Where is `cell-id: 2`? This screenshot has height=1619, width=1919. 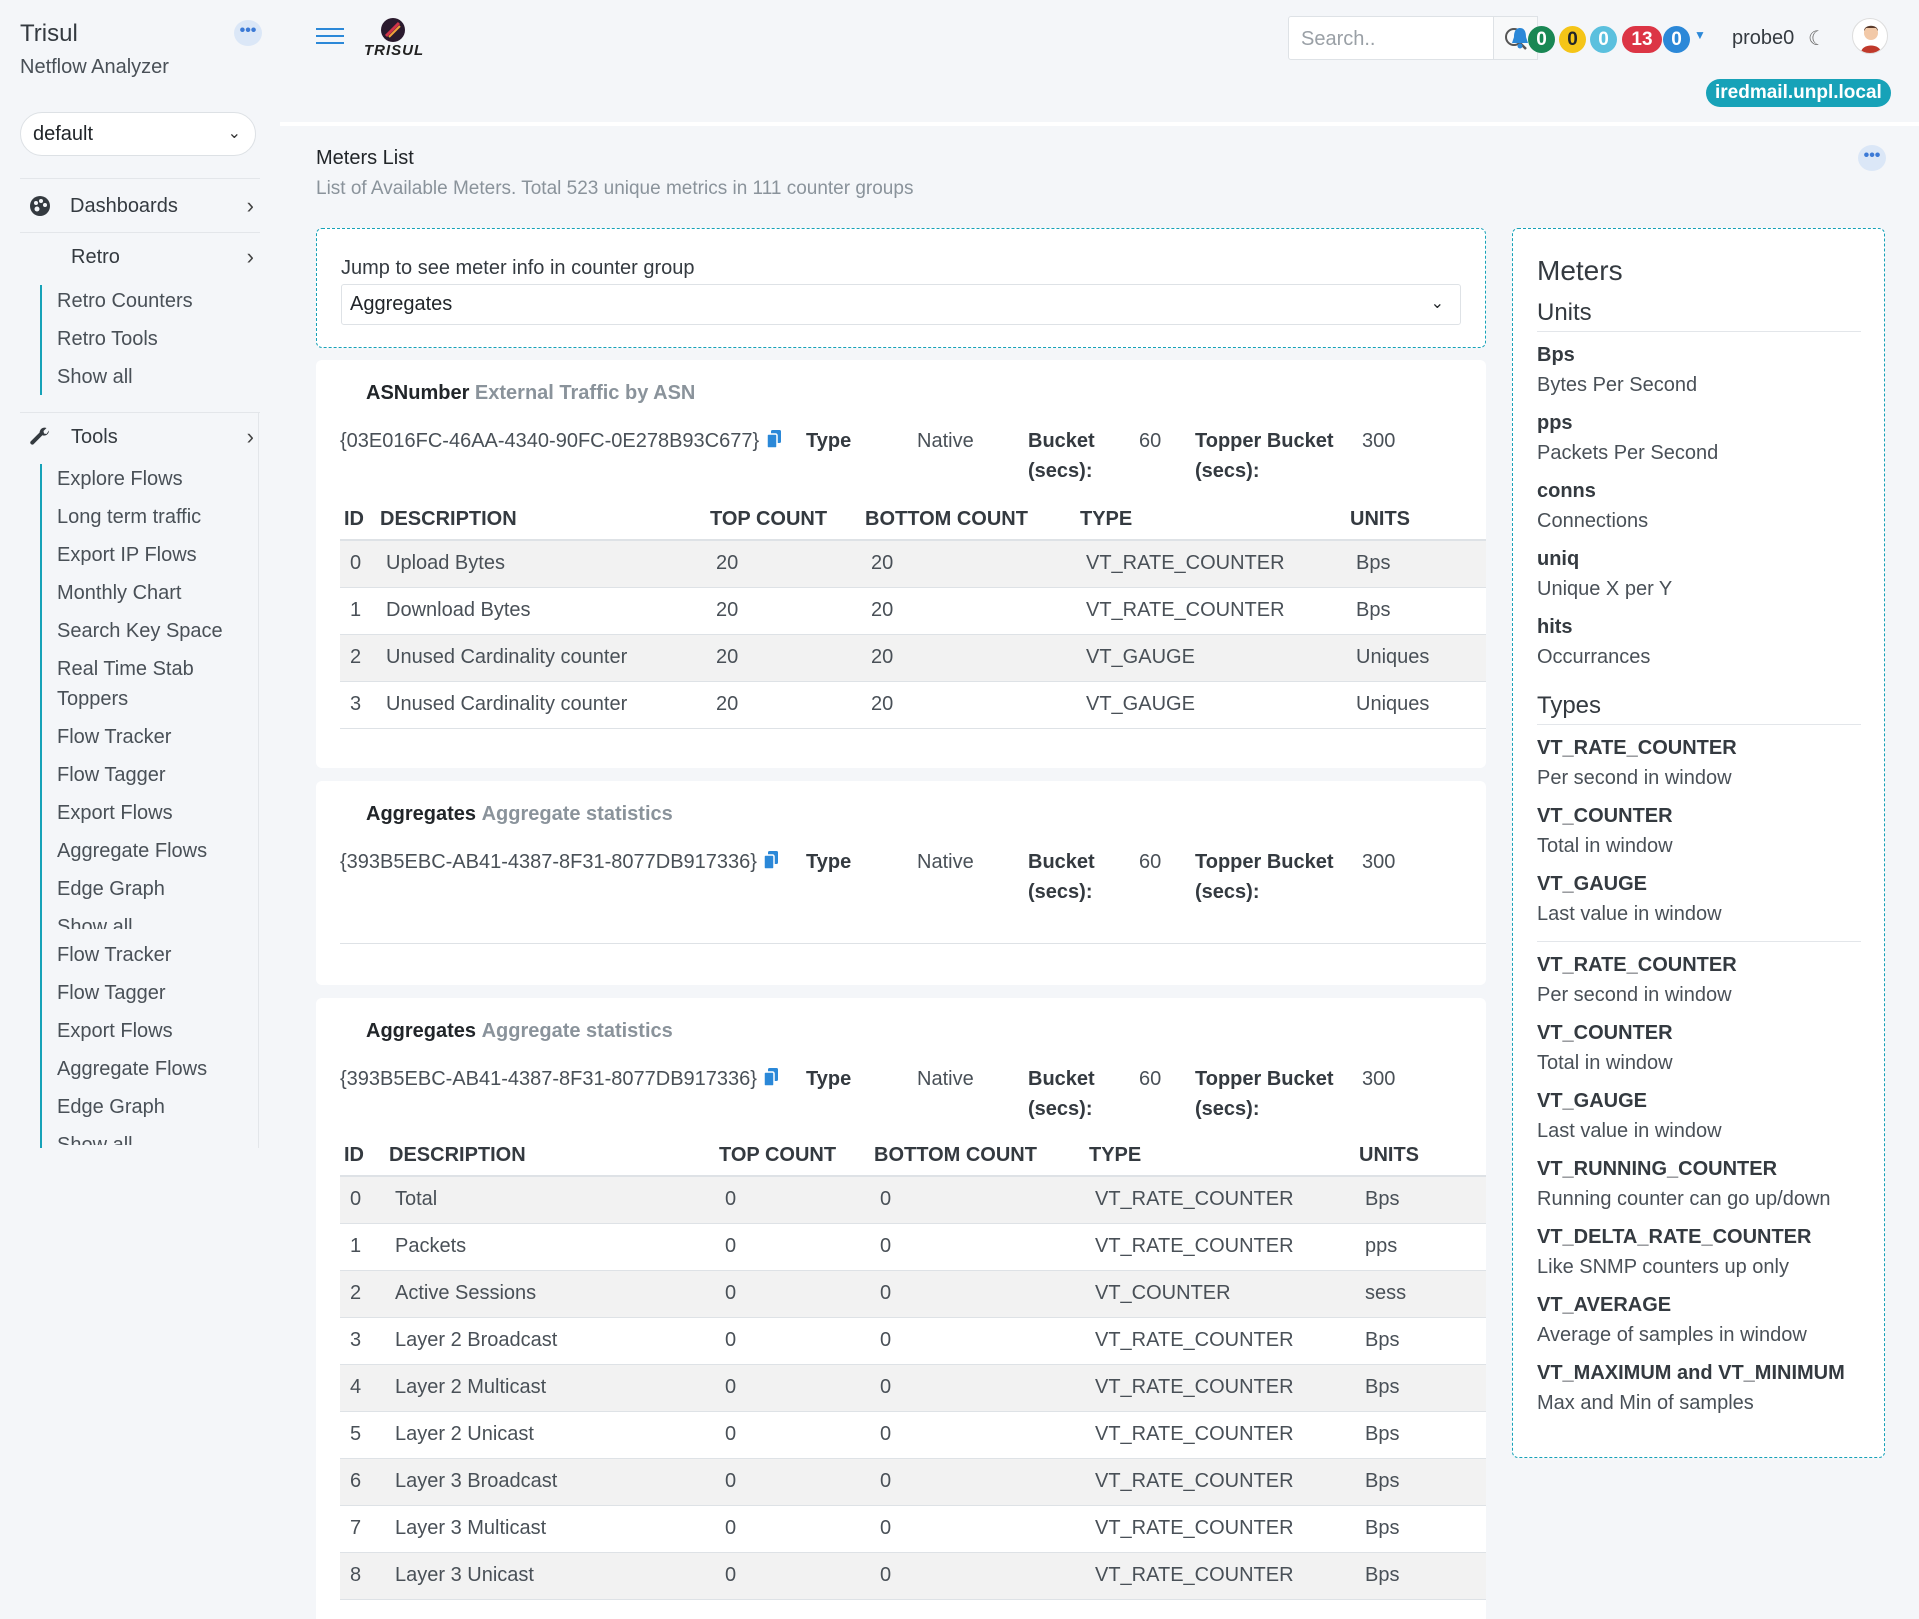
cell-id: 2 is located at coordinates (358, 657).